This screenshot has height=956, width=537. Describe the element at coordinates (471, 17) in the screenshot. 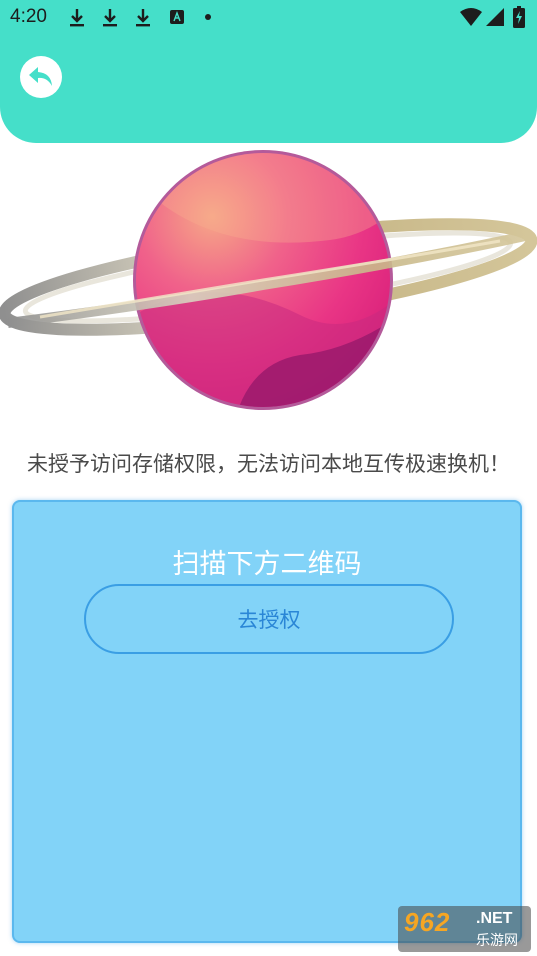

I see `wifi-icon` at that location.